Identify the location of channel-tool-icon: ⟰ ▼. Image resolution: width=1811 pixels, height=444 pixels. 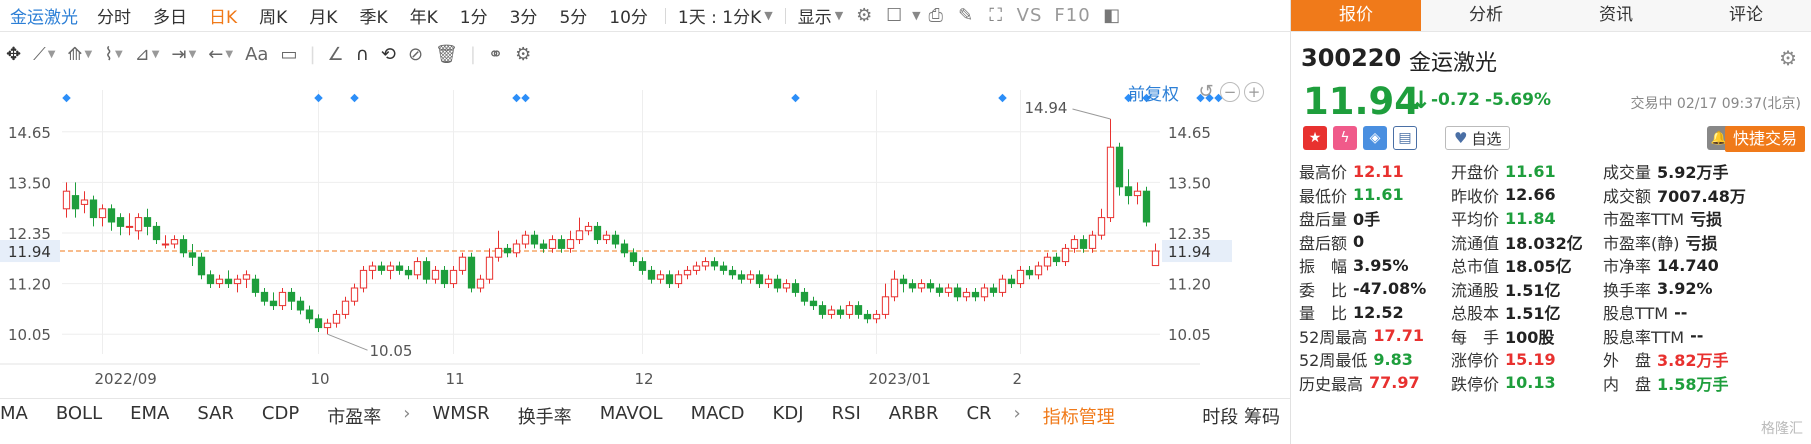
(79, 54).